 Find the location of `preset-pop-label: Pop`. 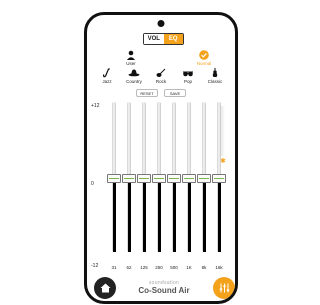

preset-pop-label: Pop is located at coordinates (187, 81).